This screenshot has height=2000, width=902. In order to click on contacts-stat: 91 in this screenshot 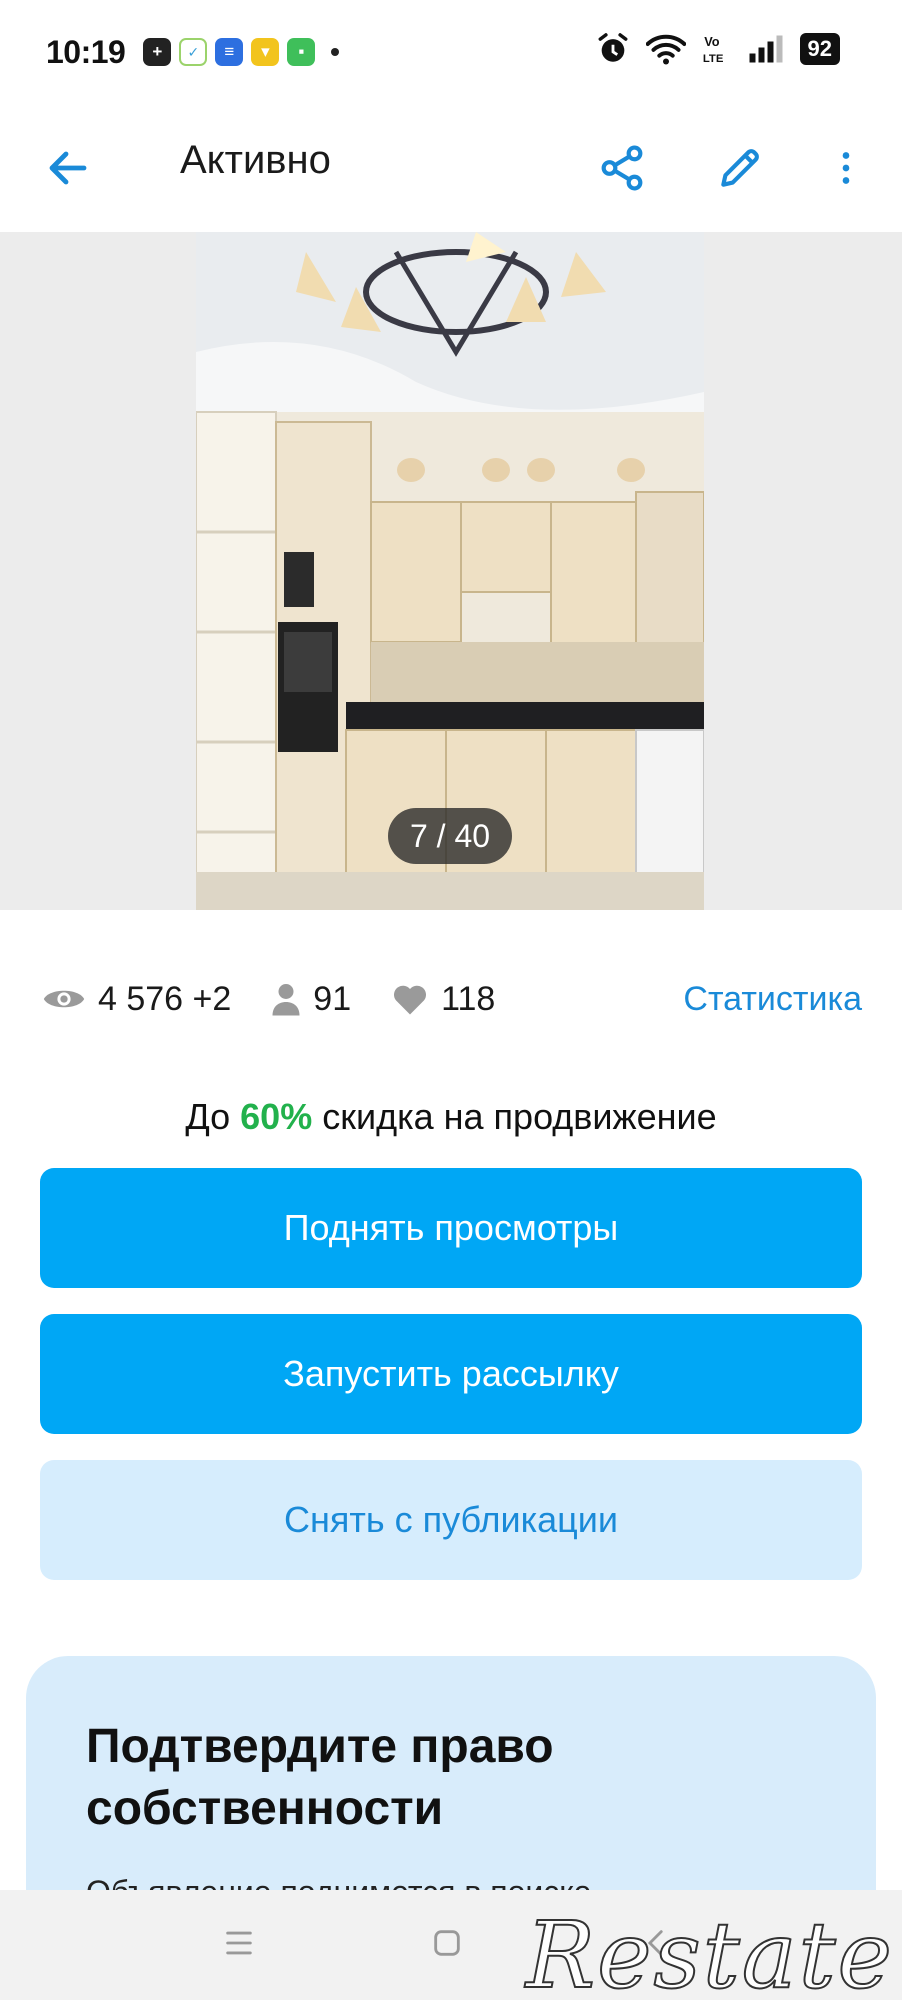, I will do `click(311, 999)`.